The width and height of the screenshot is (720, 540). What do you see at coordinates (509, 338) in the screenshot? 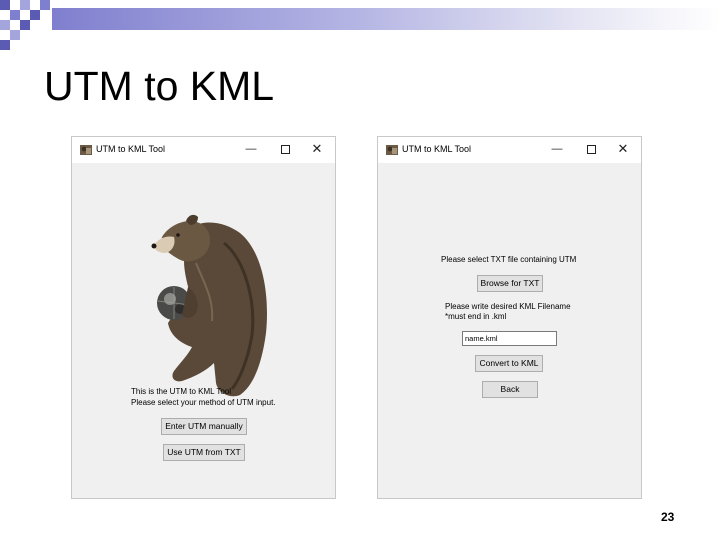
I see `kml-filename-input` at bounding box center [509, 338].